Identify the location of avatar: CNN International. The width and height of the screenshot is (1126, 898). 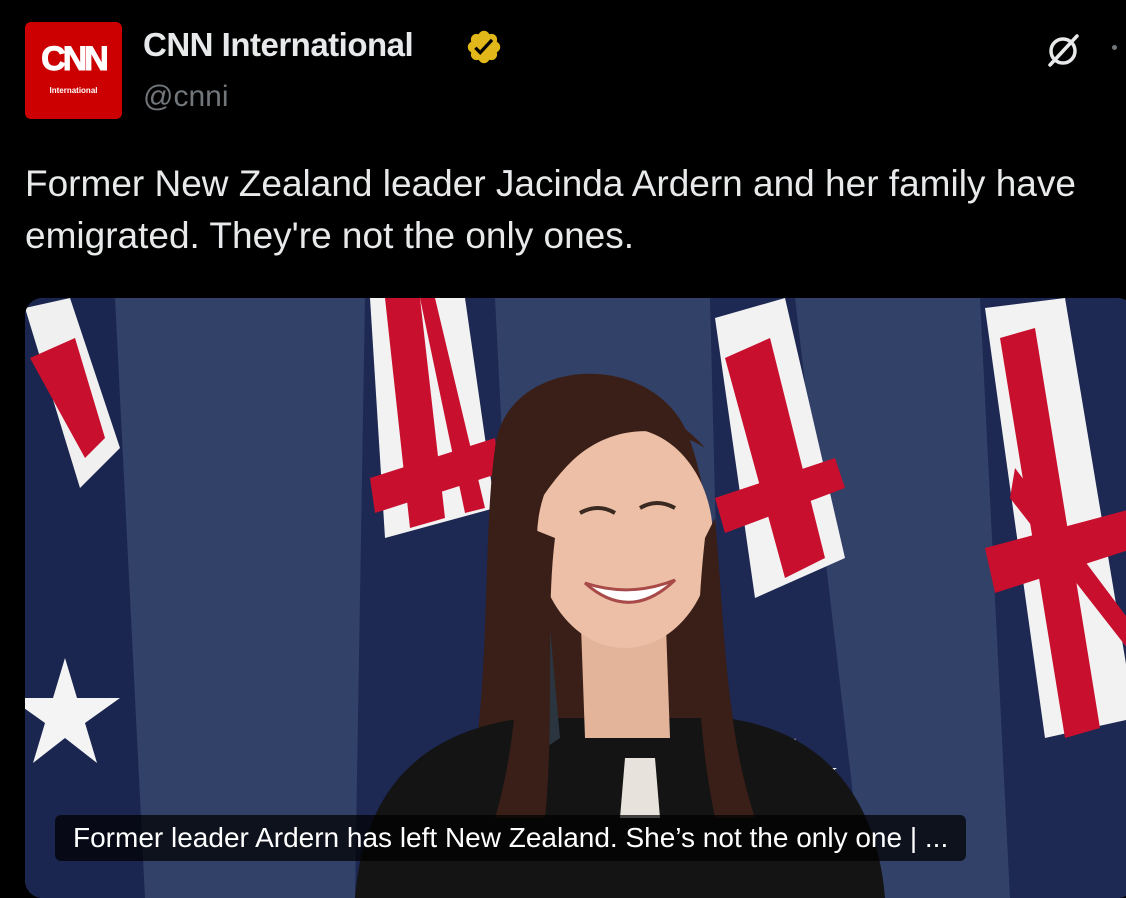
(73, 70).